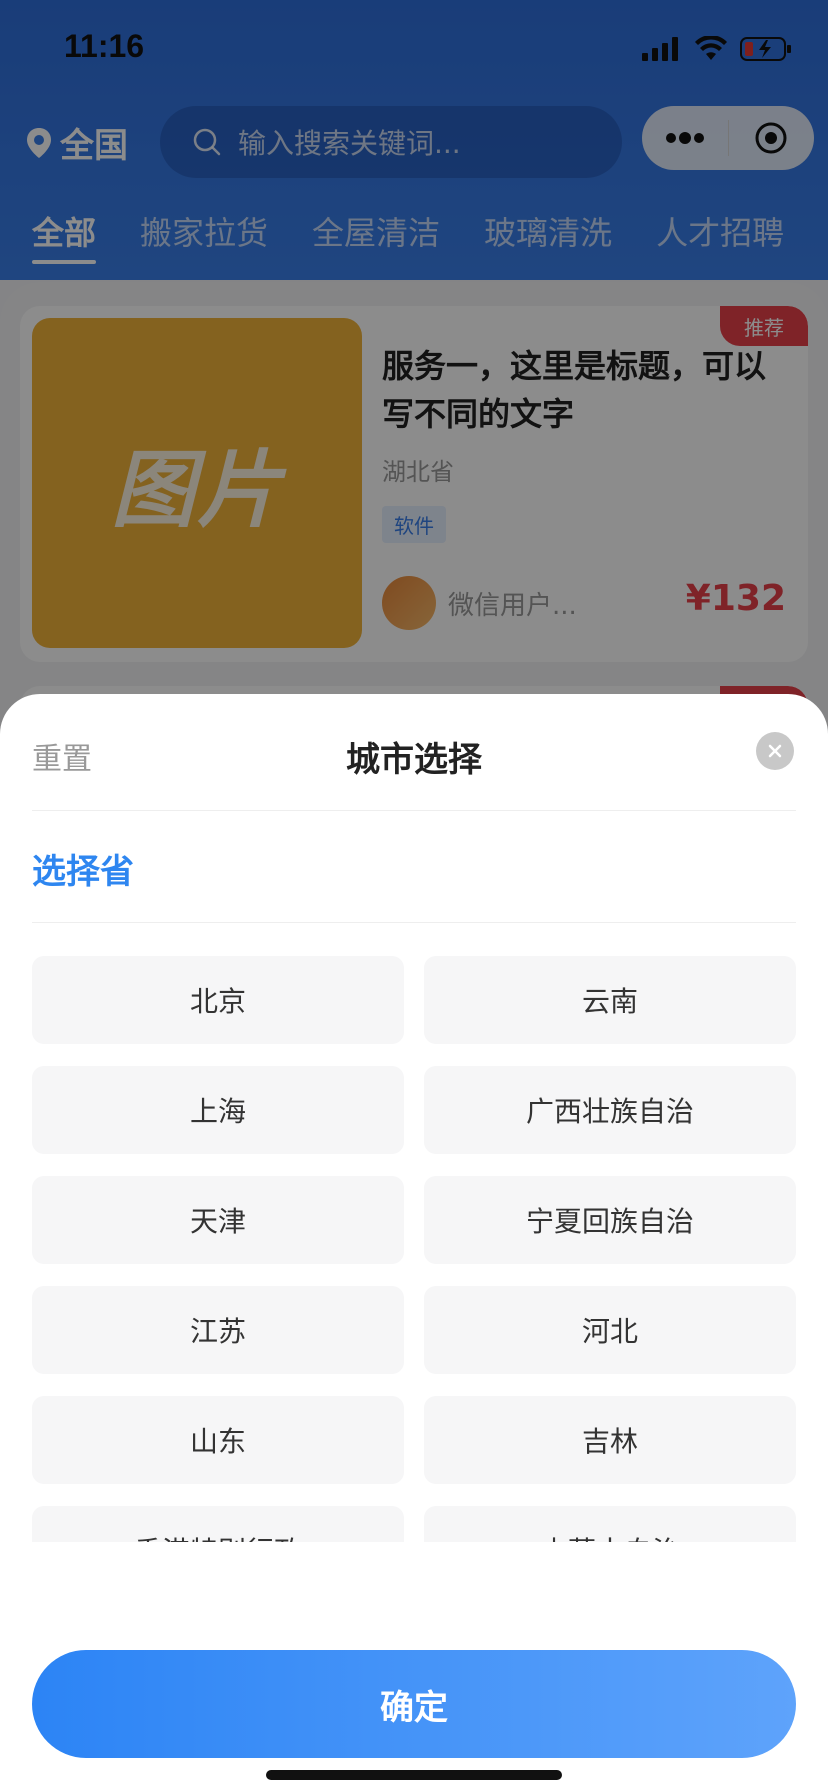 Image resolution: width=828 pixels, height=1792 pixels. I want to click on sheet-title: 城市选择, so click(414, 760).